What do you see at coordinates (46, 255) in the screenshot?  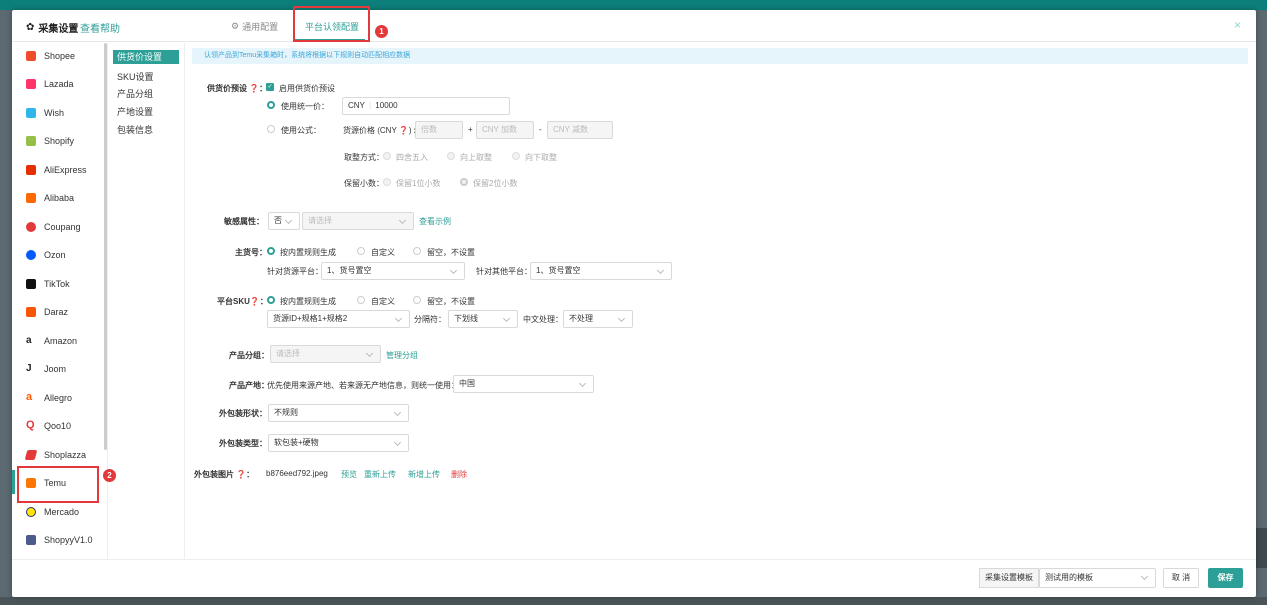 I see `sidebar-item-ozon: Ozon` at bounding box center [46, 255].